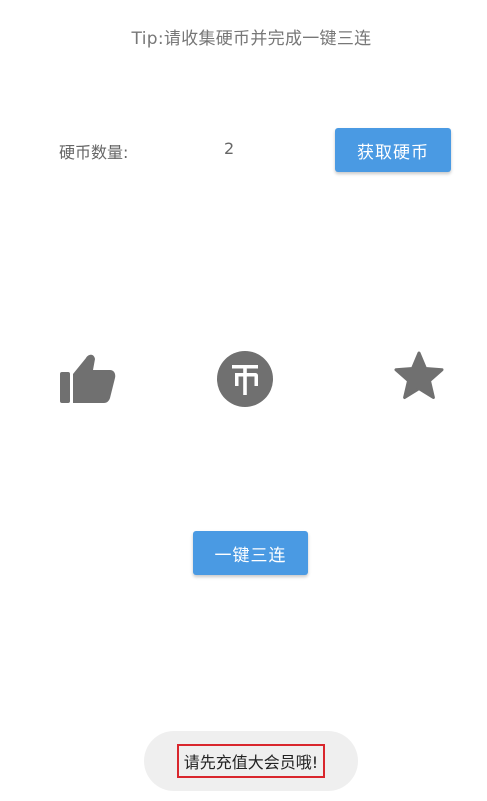 This screenshot has width=487, height=801. What do you see at coordinates (250, 553) in the screenshot?
I see `triple-action-button: 一键三连` at bounding box center [250, 553].